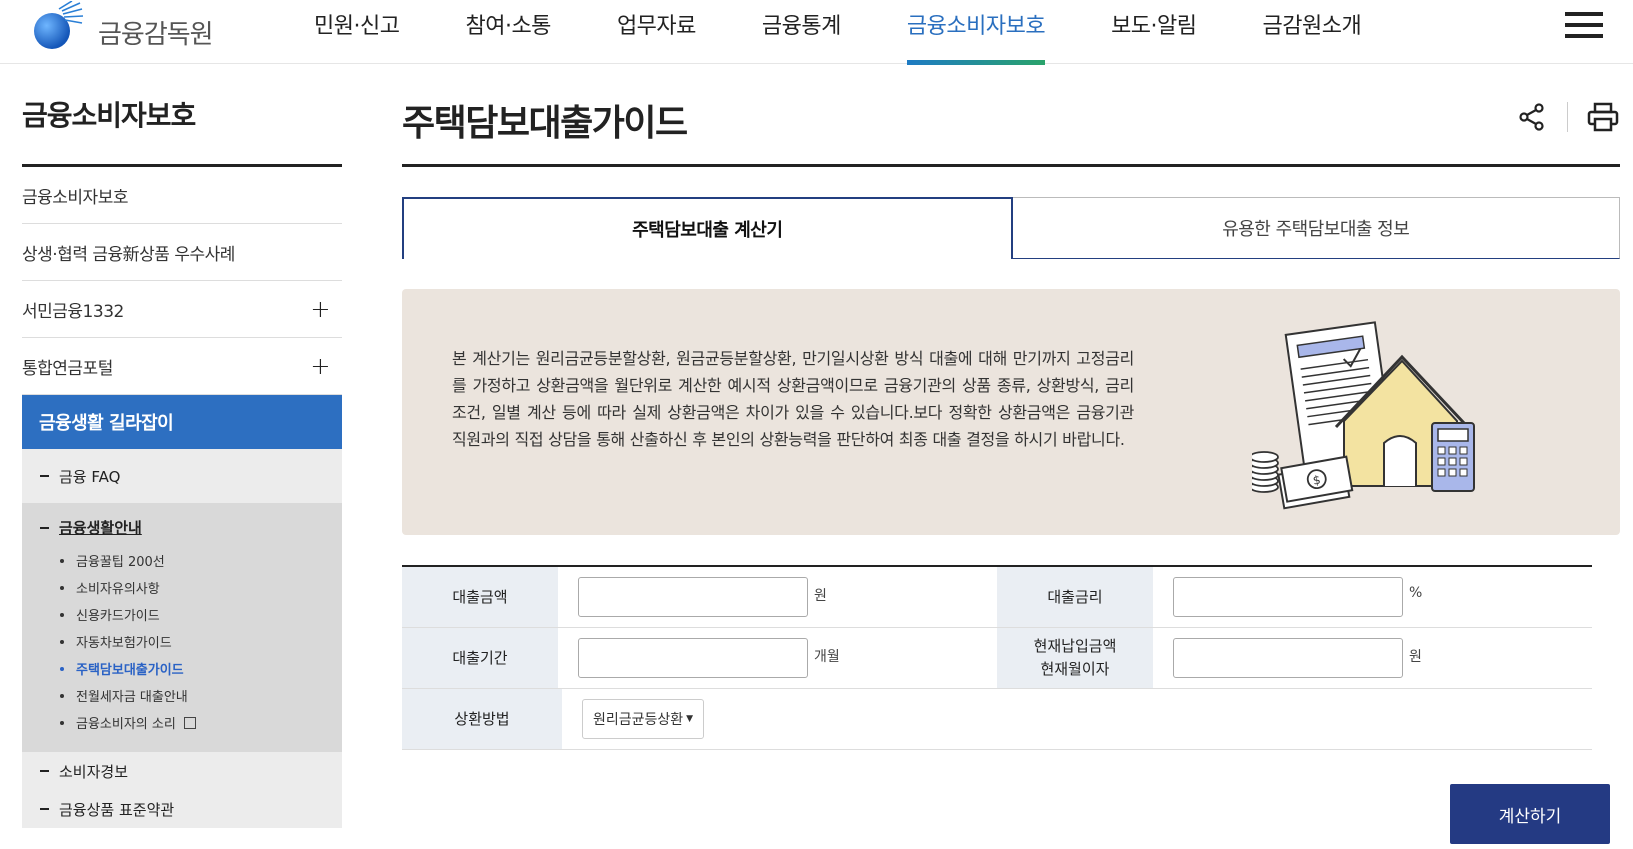 The height and width of the screenshot is (849, 1633). Describe the element at coordinates (1584, 26) in the screenshot. I see `menu-icon` at that location.